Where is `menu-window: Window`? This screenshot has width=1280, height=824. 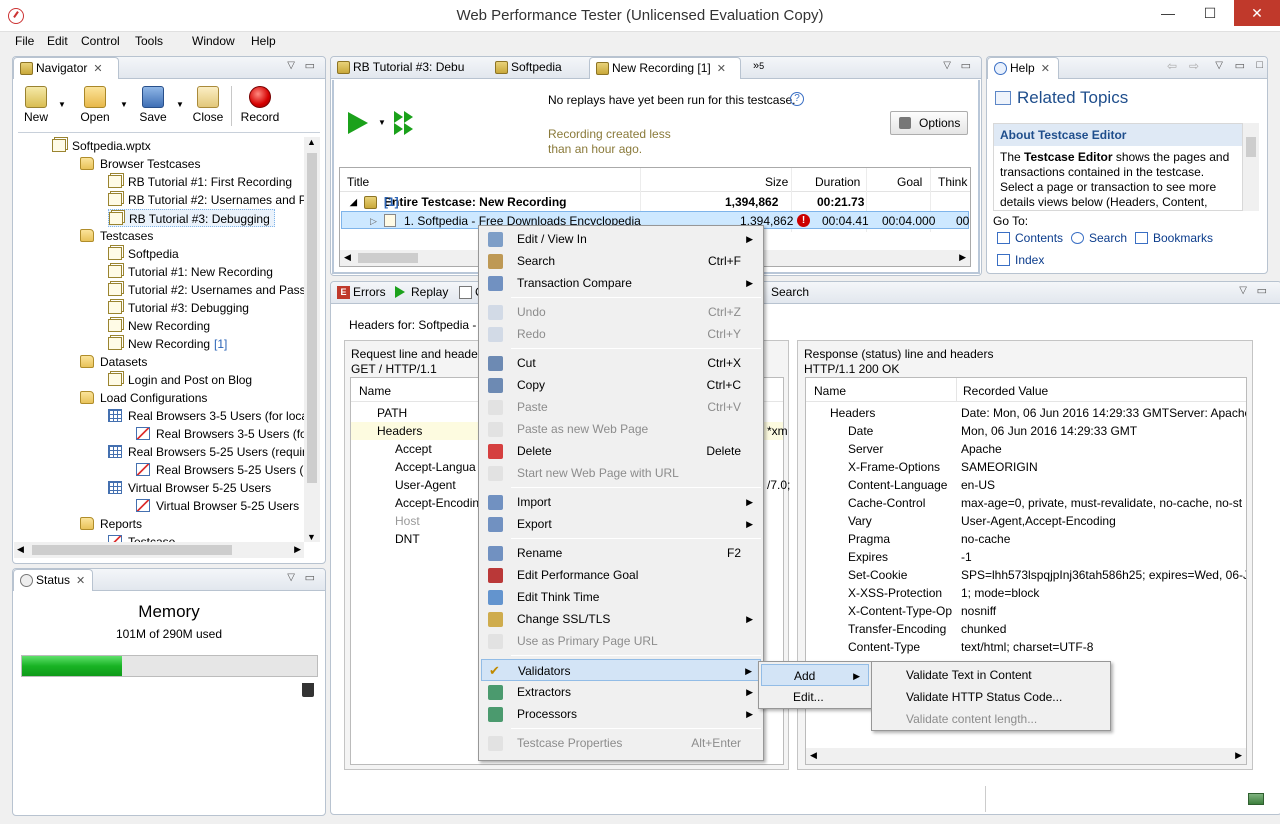 menu-window: Window is located at coordinates (213, 41).